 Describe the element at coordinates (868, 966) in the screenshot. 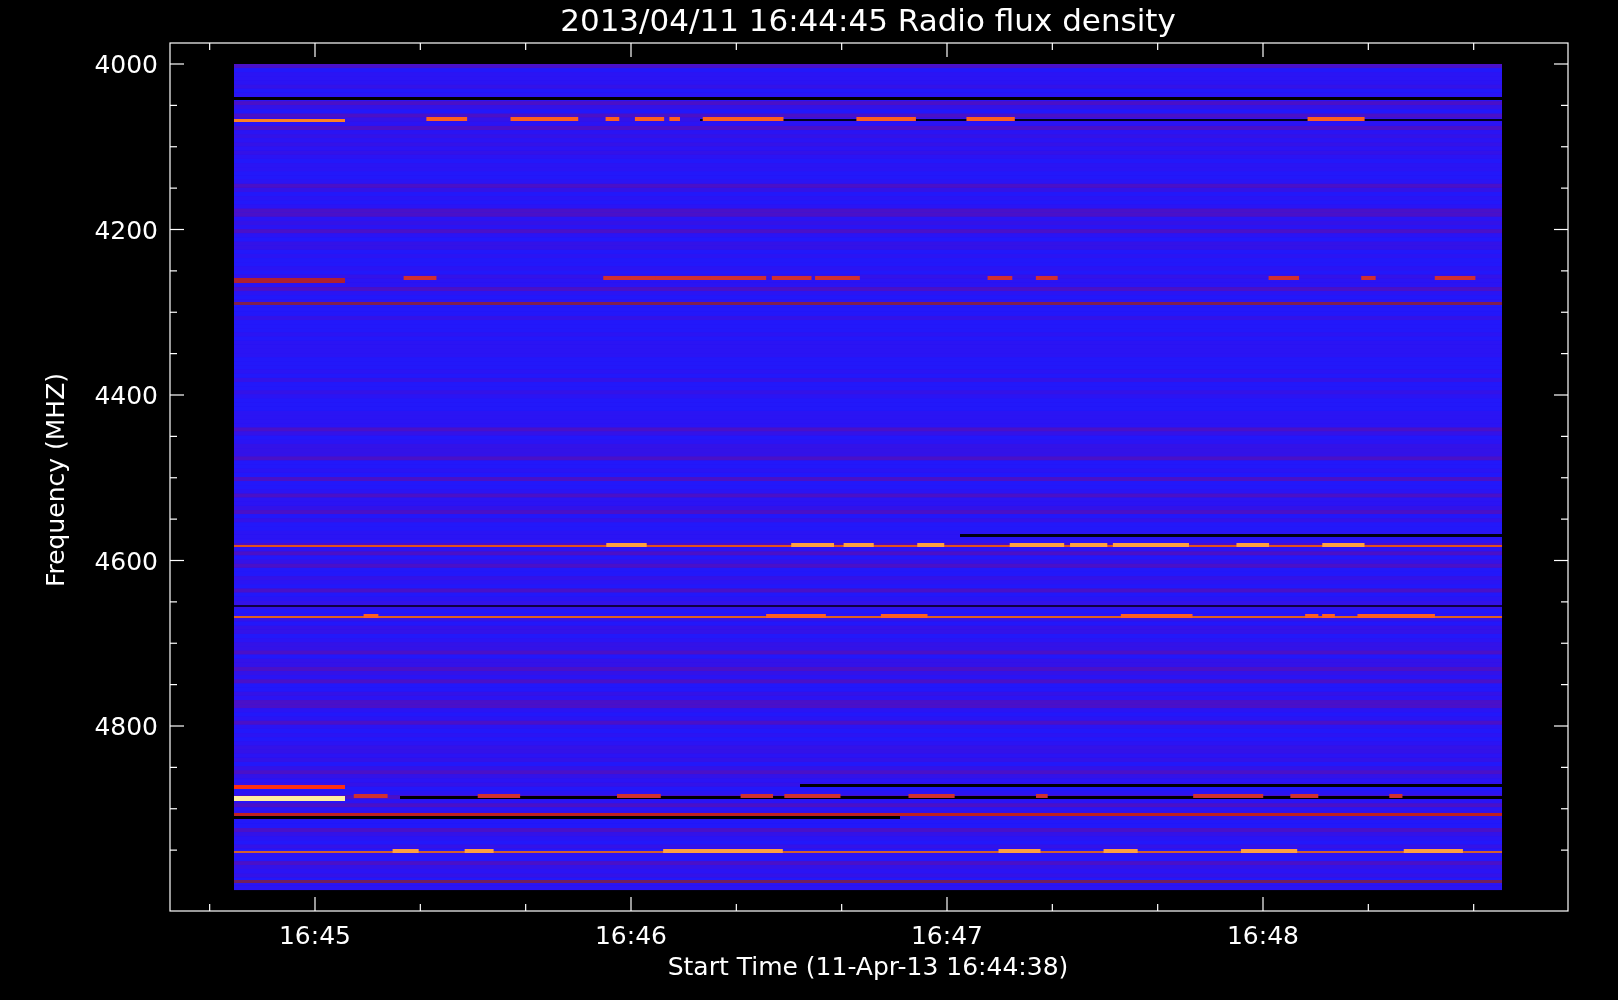

I see `x-axis-label: Start Time (11-Apr-13 16:44:38)` at that location.